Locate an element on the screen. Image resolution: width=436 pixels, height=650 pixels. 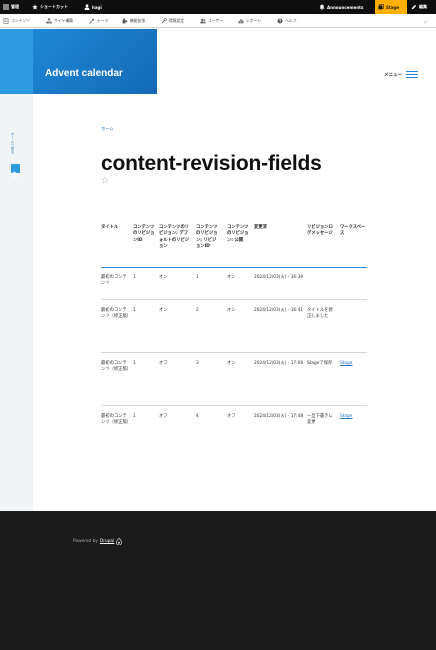
admin-menu-label: 環境設定 is located at coordinates (177, 20).